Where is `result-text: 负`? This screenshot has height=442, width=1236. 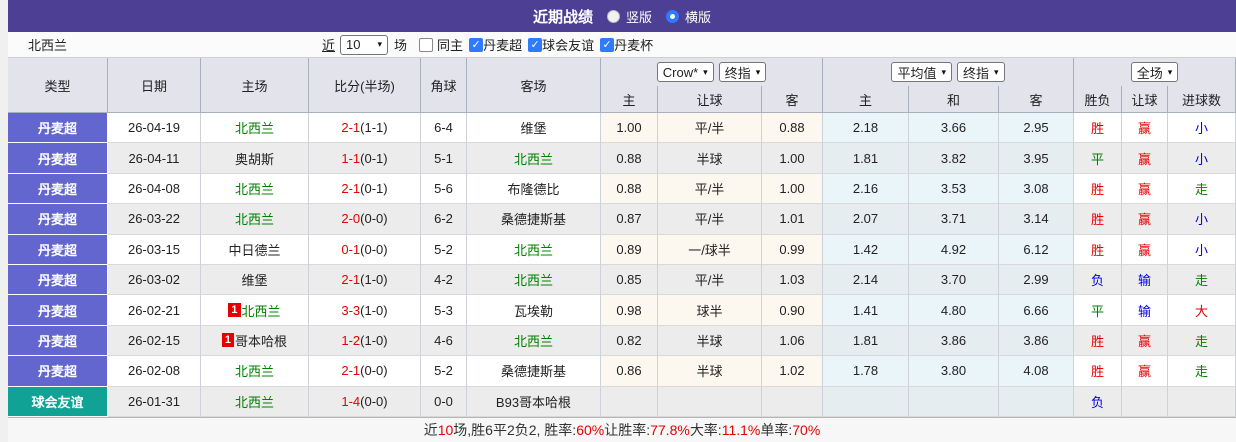
result-text: 负 is located at coordinates (1097, 281).